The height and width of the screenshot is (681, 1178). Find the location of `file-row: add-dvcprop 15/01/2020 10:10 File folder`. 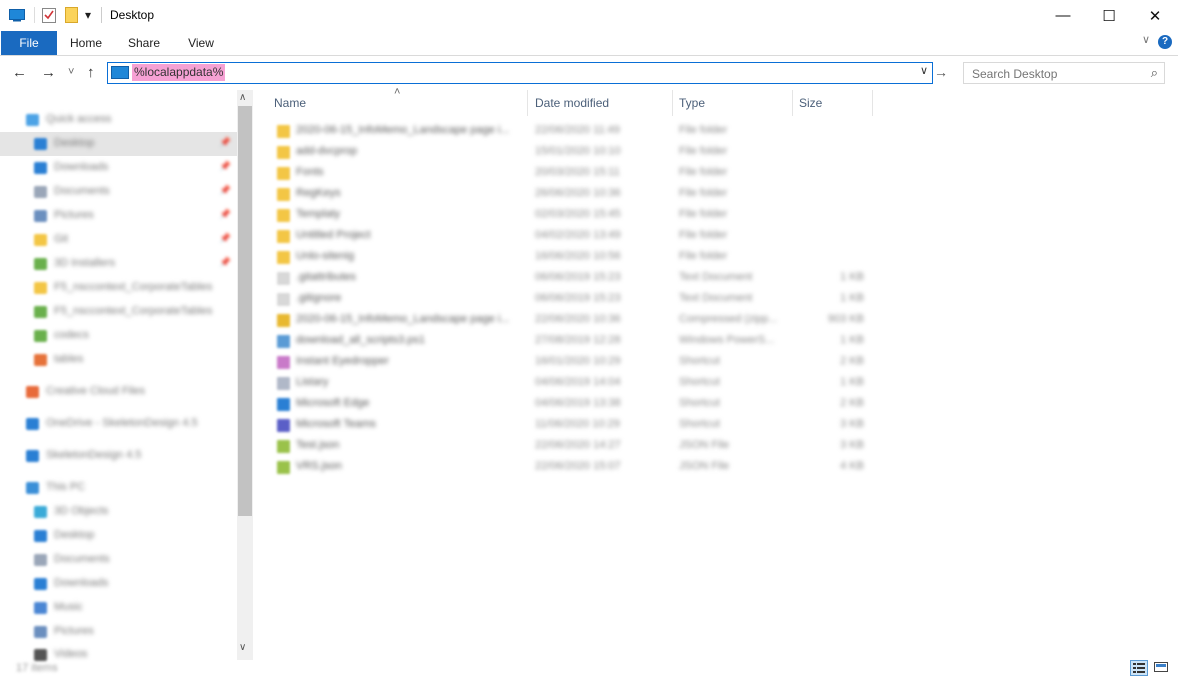

file-row: add-dvcprop 15/01/2020 10:10 File folder is located at coordinates (572, 152).